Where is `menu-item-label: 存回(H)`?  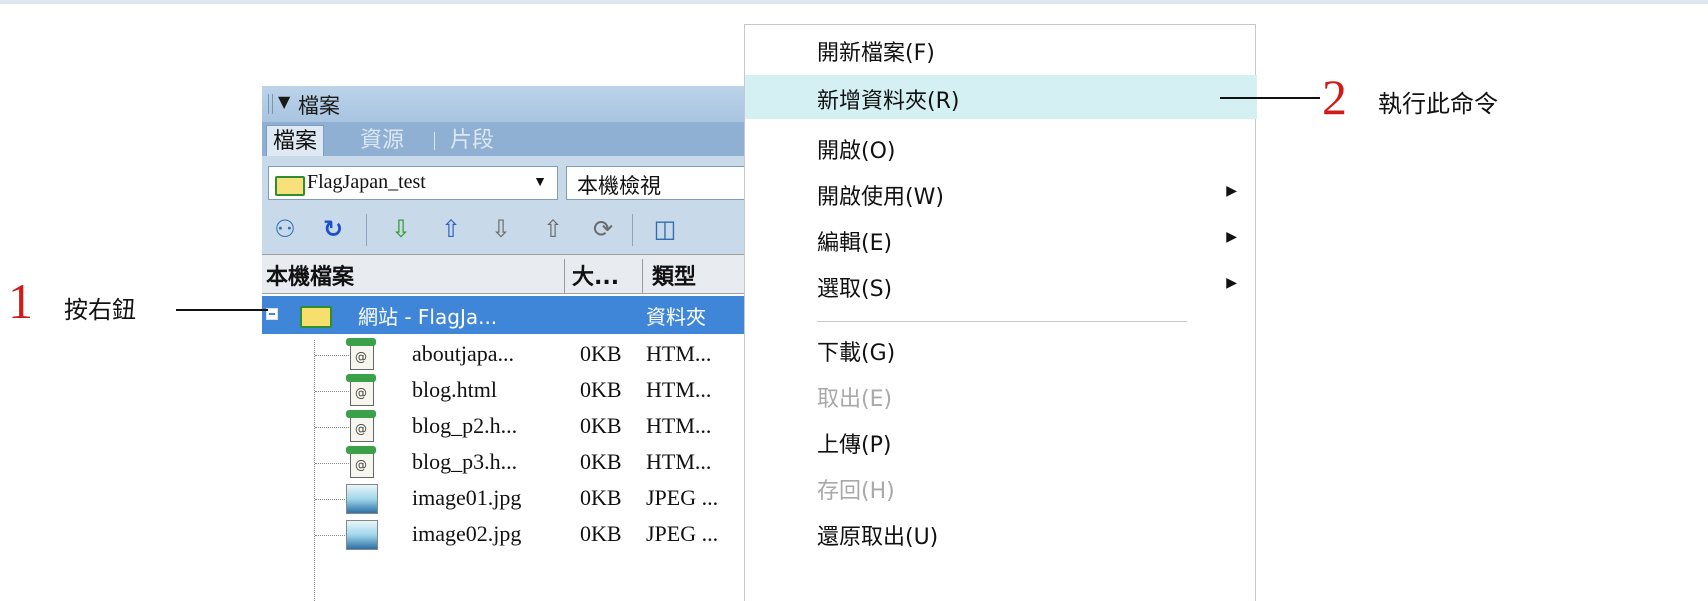
menu-item-label: 存回(H) is located at coordinates (856, 491).